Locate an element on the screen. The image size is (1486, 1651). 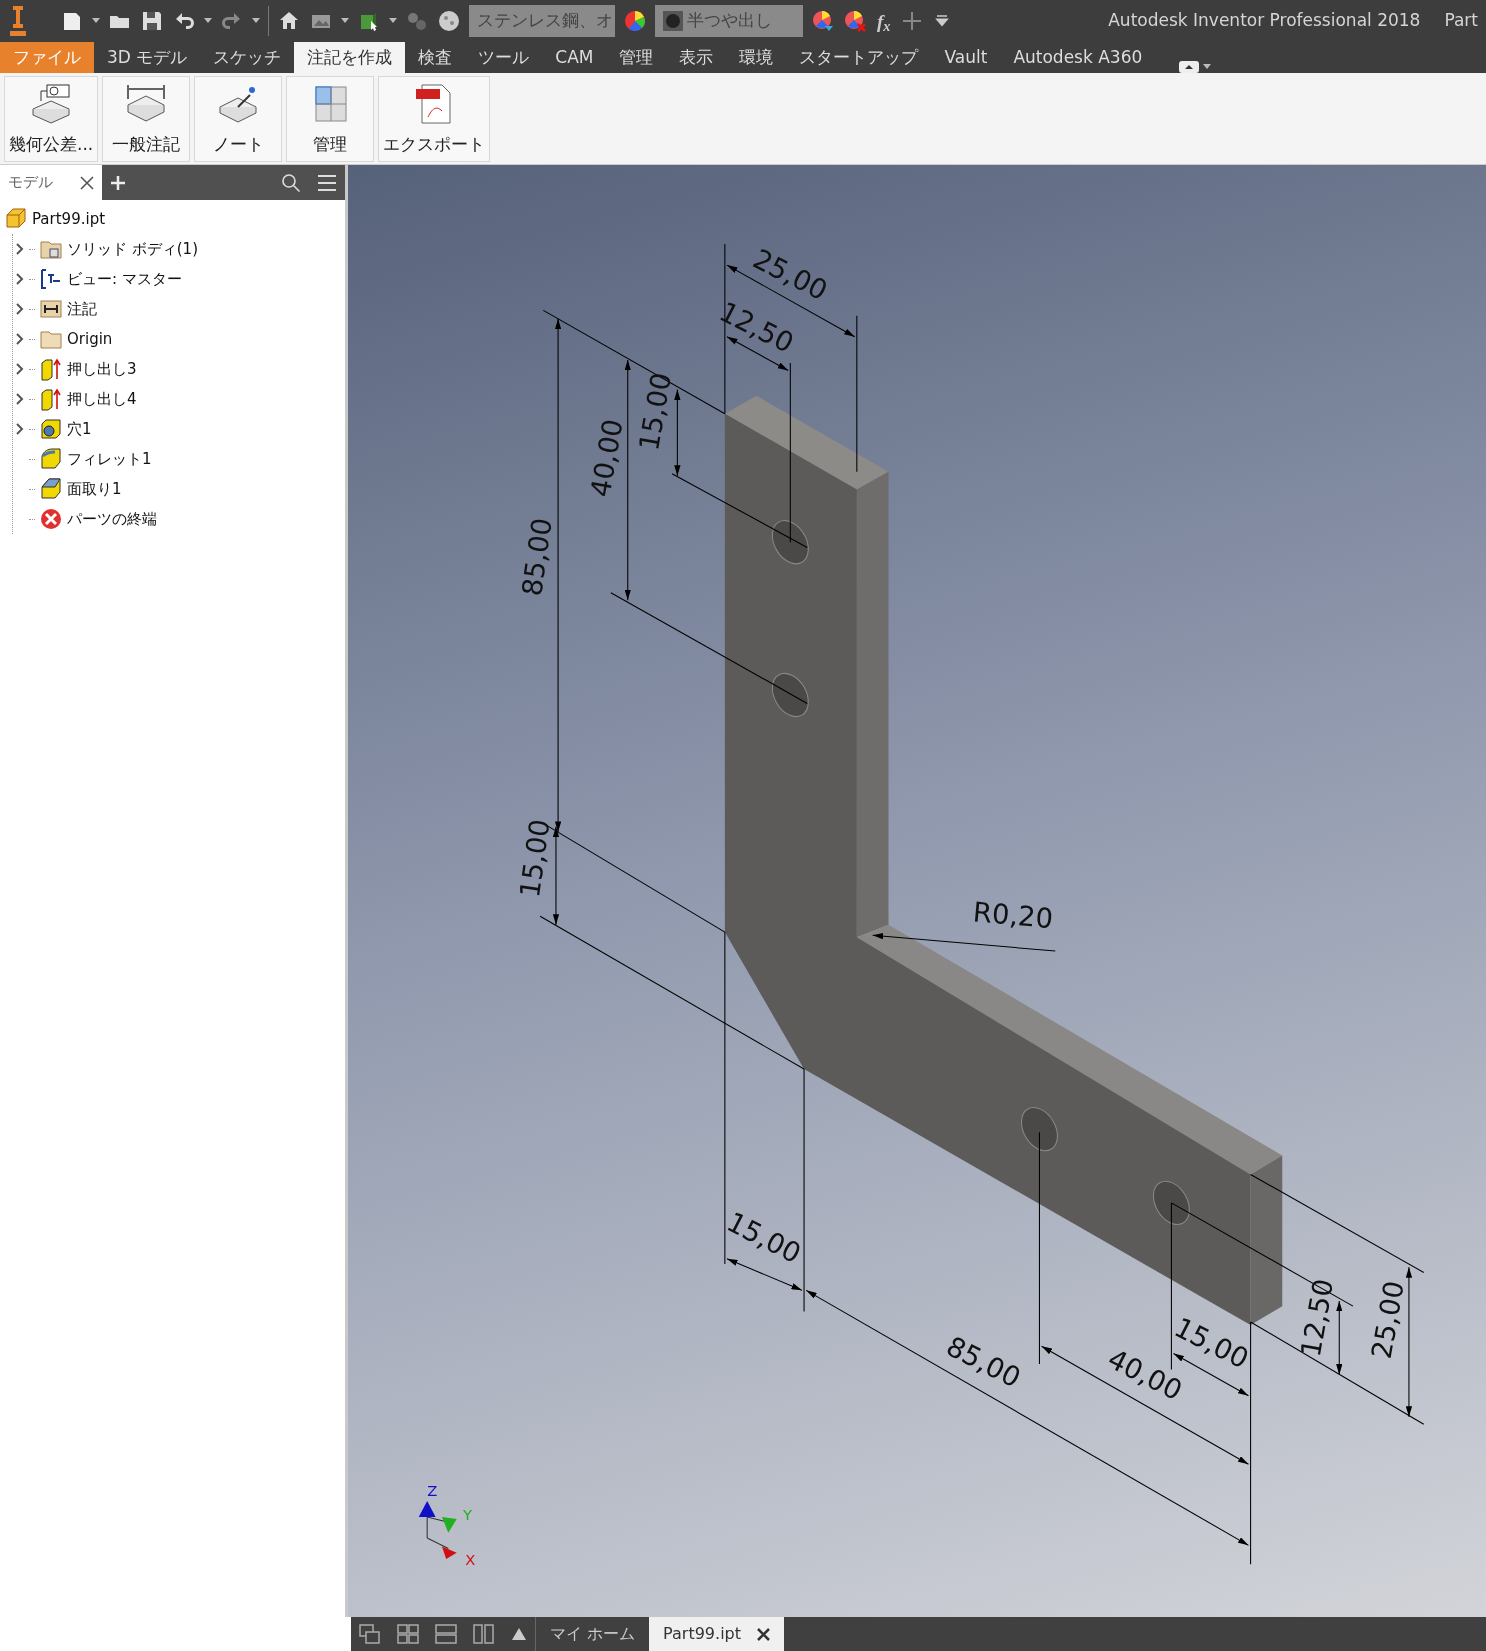
tree-item: 面取り1 is located at coordinates (178, 489).